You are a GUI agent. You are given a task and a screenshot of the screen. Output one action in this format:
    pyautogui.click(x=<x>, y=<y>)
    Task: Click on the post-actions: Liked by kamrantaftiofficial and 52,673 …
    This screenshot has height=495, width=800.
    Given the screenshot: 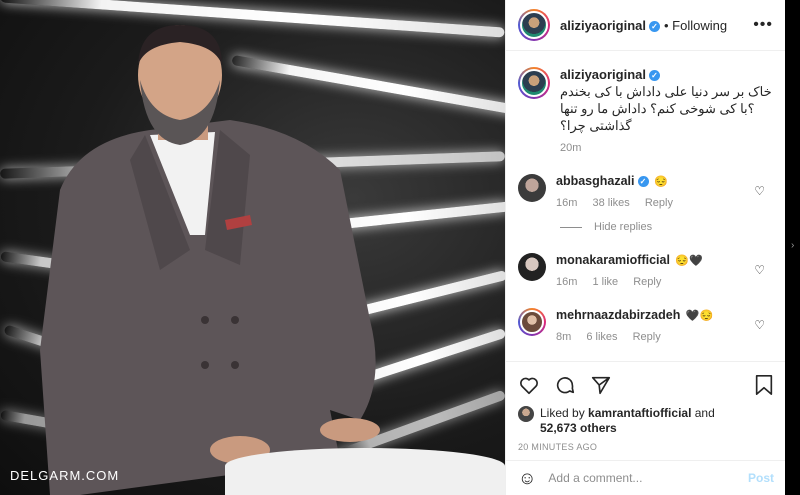 What is the action you would take?
    pyautogui.click(x=646, y=406)
    